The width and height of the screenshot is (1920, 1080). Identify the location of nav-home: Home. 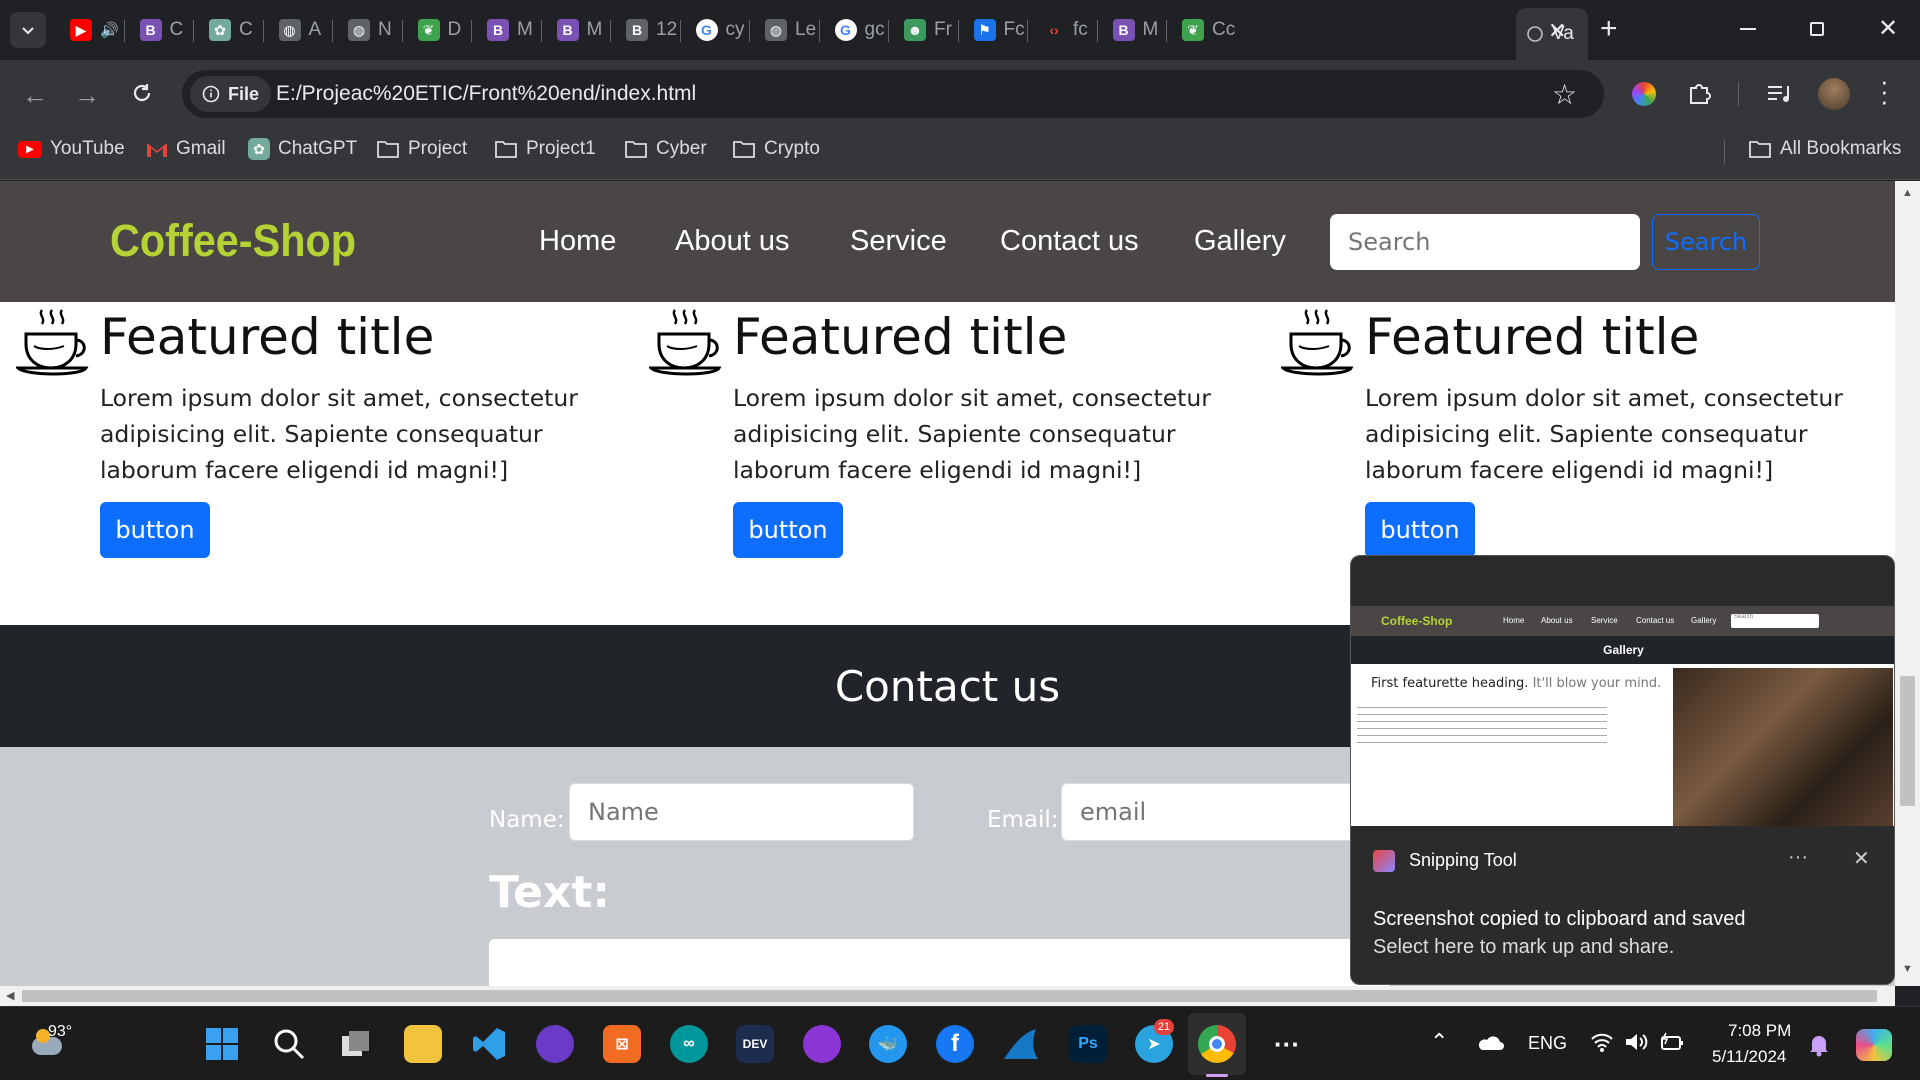
(577, 241).